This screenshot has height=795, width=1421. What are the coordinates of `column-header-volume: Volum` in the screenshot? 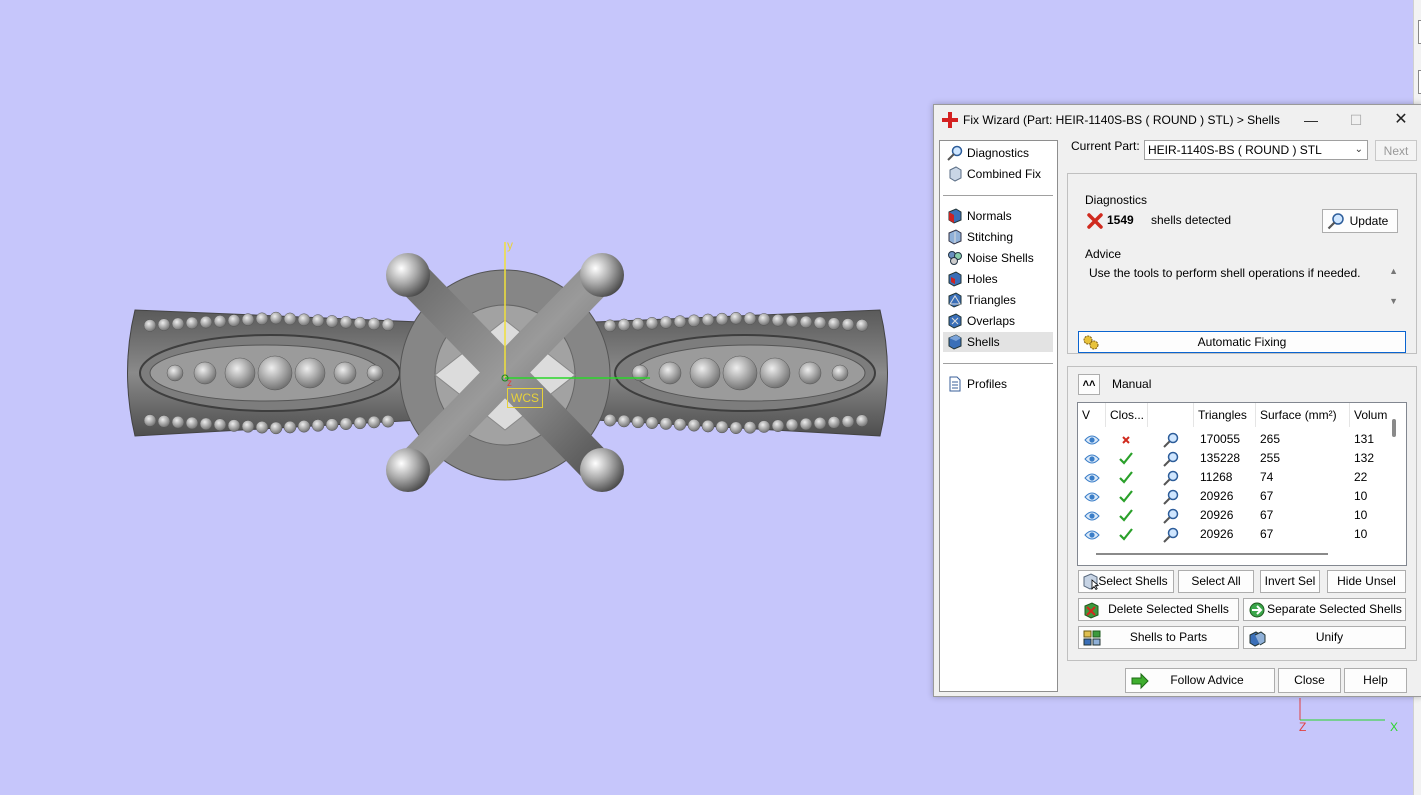 It's located at (1373, 415).